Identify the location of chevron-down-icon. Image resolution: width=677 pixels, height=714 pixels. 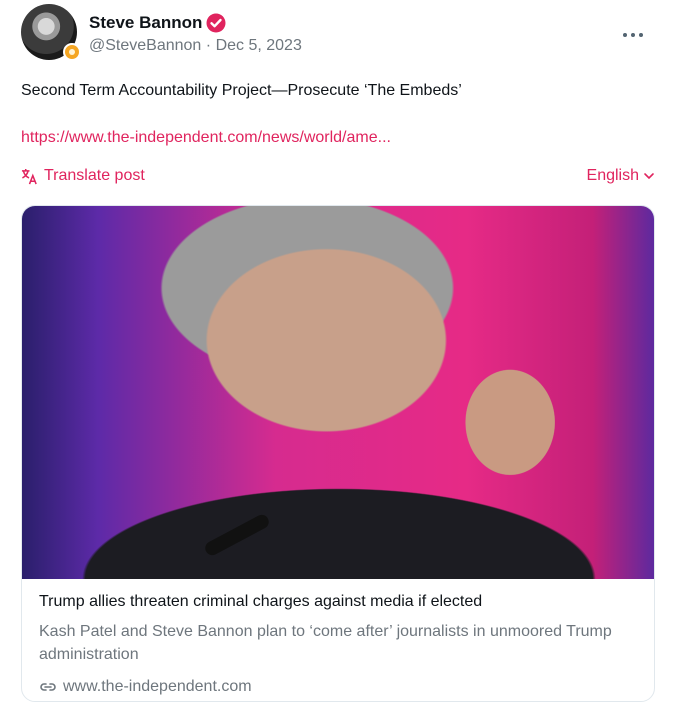
(649, 176).